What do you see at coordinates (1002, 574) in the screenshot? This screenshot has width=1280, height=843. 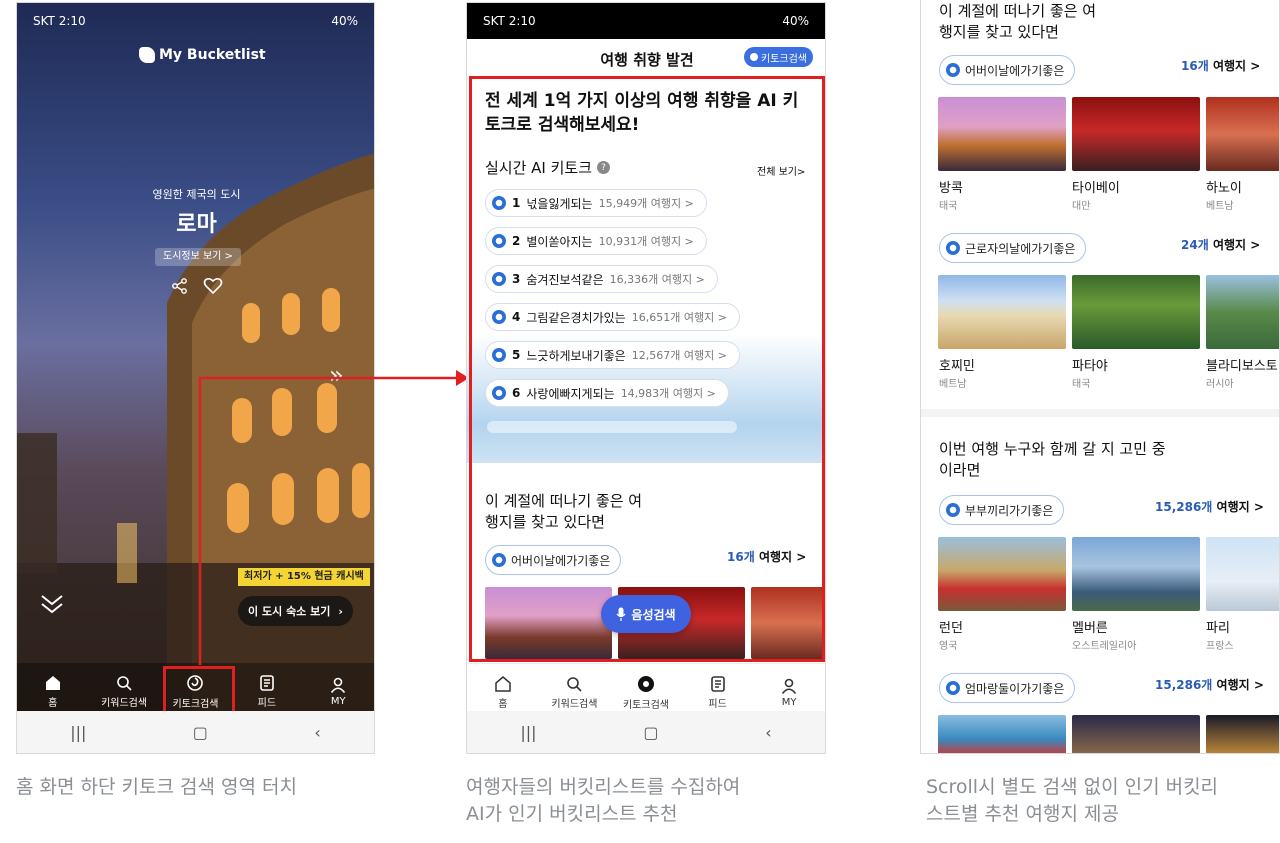 I see `city-thumb-london` at bounding box center [1002, 574].